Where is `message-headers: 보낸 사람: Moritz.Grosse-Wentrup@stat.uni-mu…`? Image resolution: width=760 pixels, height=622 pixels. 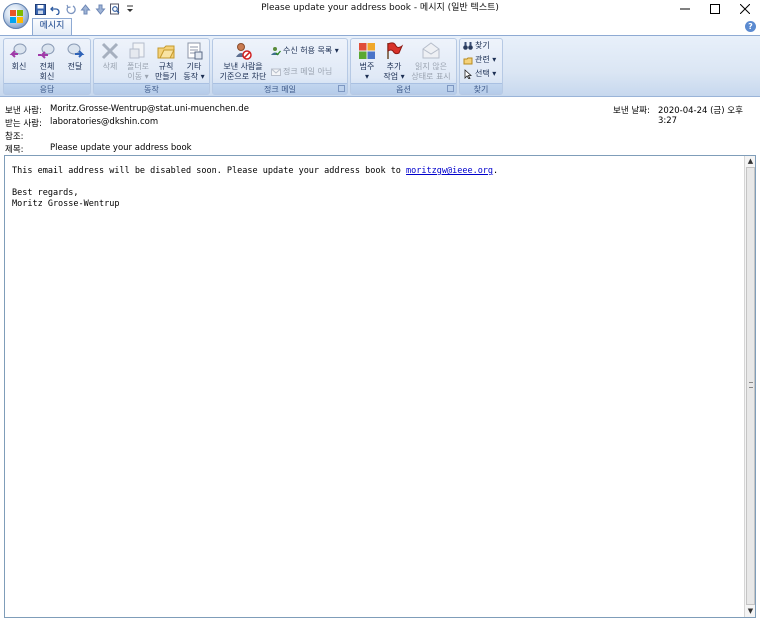
message-headers: 보낸 사람: Moritz.Grosse-Wentrup@stat.uni-mu… is located at coordinates (380, 126).